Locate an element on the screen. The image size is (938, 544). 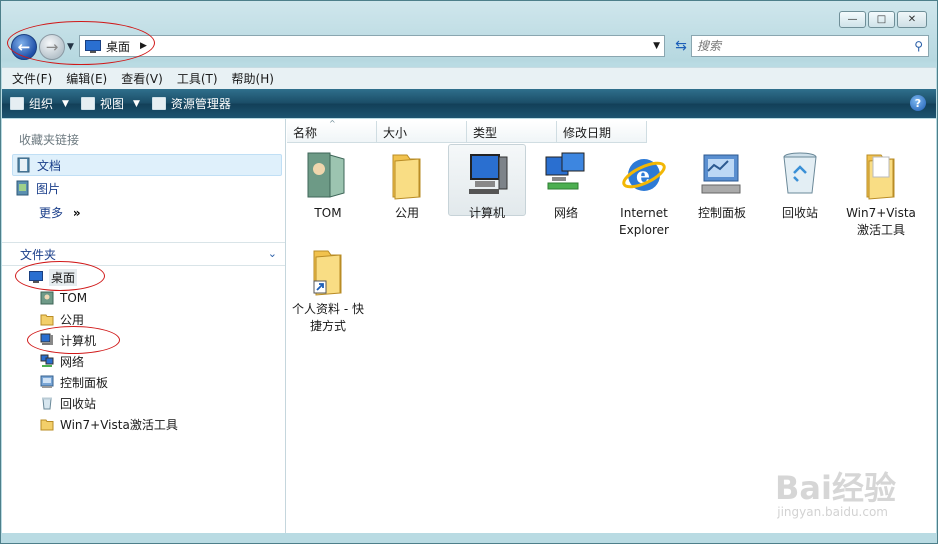
column-label: 名称 is located at coordinates (305, 132).